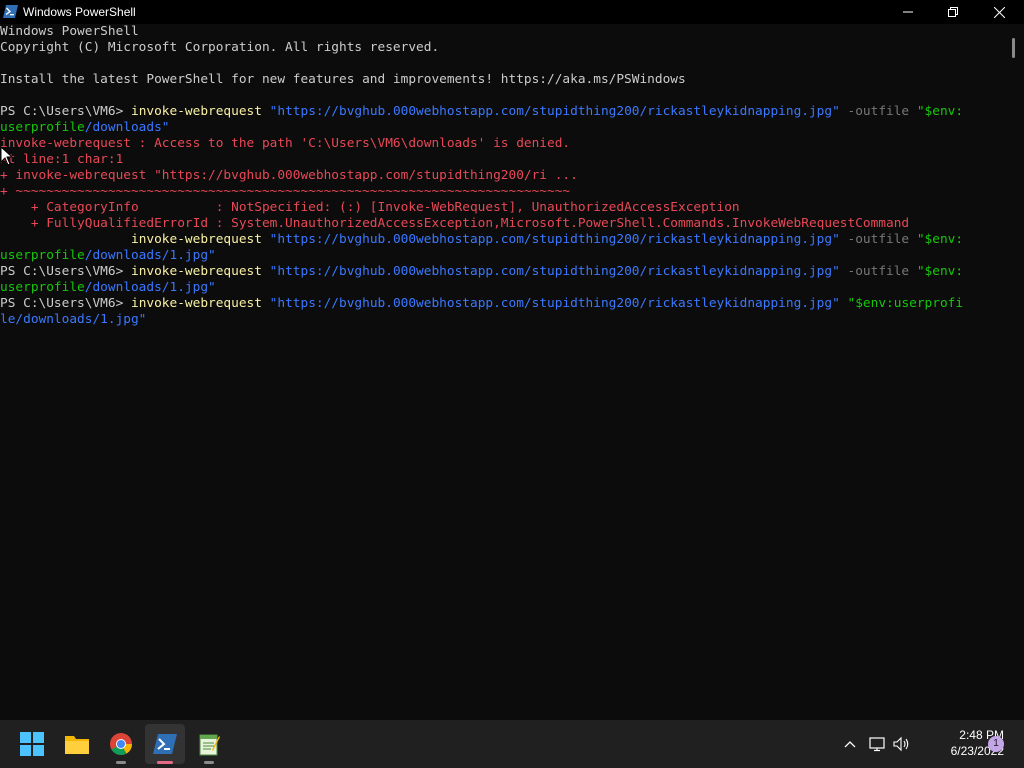 The width and height of the screenshot is (1024, 768). Describe the element at coordinates (902, 744) in the screenshot. I see `volume-icon` at that location.